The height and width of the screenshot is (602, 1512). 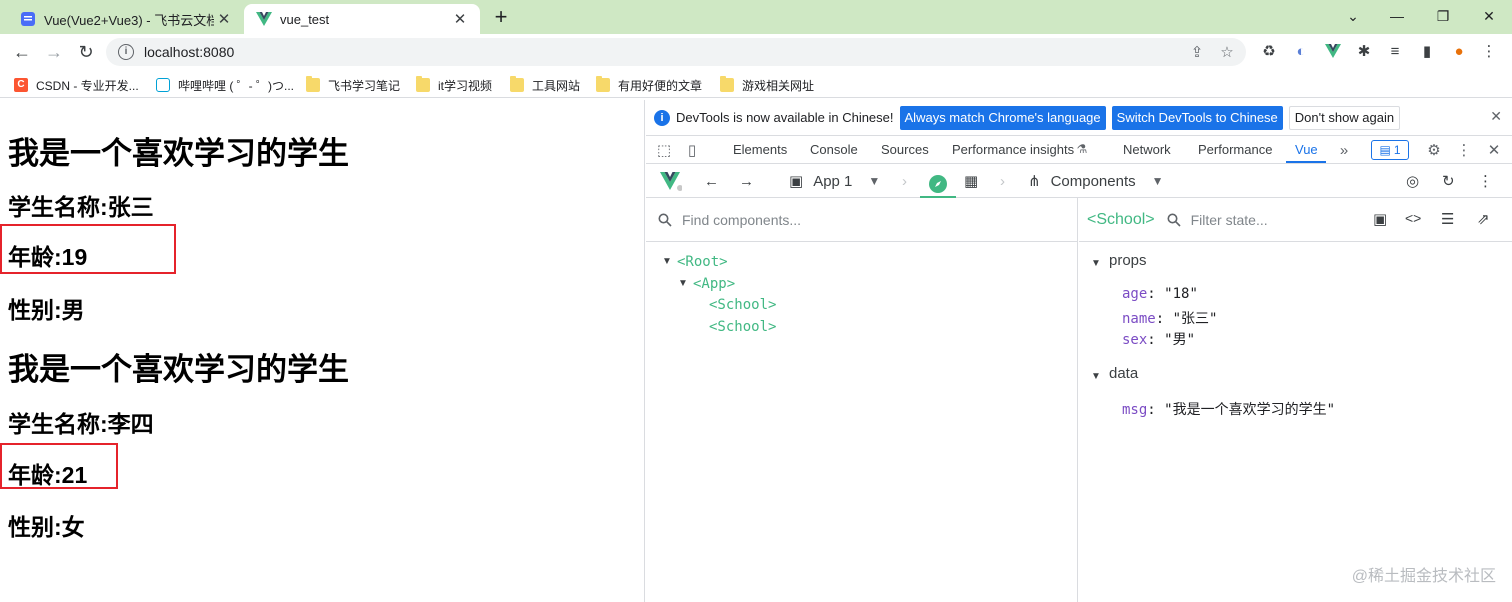 I want to click on media-list-icon: ≡, so click(x=1395, y=51).